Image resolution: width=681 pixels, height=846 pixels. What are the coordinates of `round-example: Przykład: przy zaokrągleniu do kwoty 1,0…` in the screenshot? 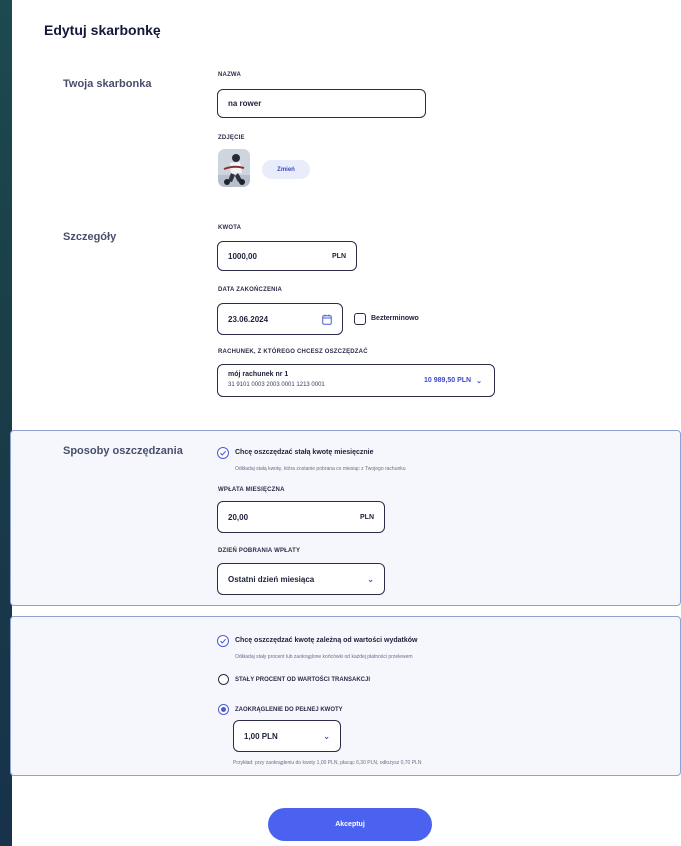 It's located at (327, 763).